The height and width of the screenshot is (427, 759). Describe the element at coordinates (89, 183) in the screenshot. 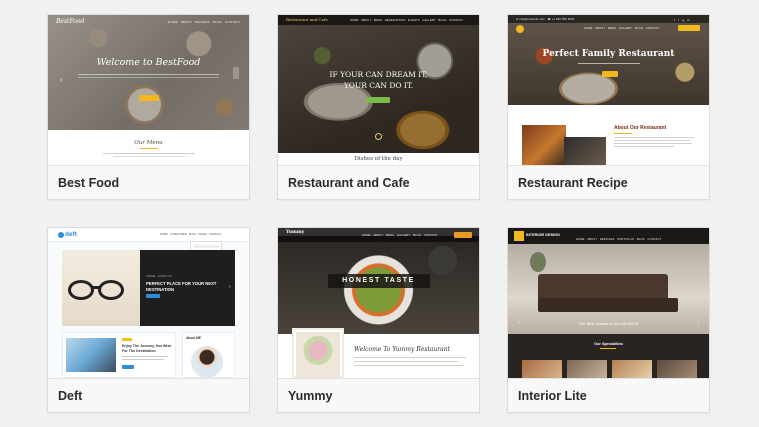

I see `theme-name: Best Food` at that location.